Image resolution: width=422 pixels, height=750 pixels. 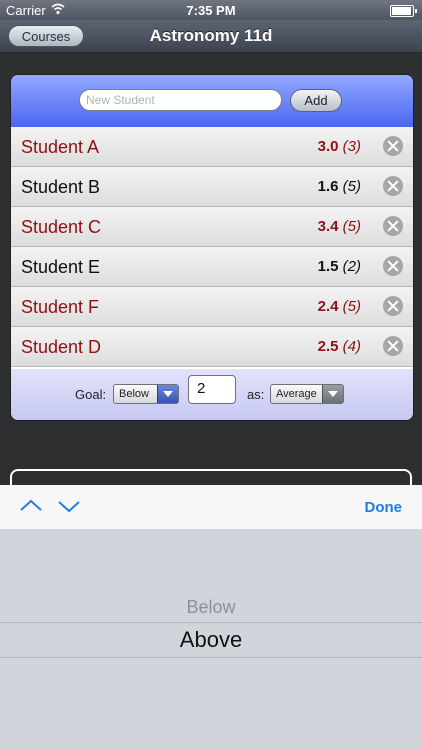 What do you see at coordinates (339, 346) in the screenshot?
I see `student-score: 2.5 (4)` at bounding box center [339, 346].